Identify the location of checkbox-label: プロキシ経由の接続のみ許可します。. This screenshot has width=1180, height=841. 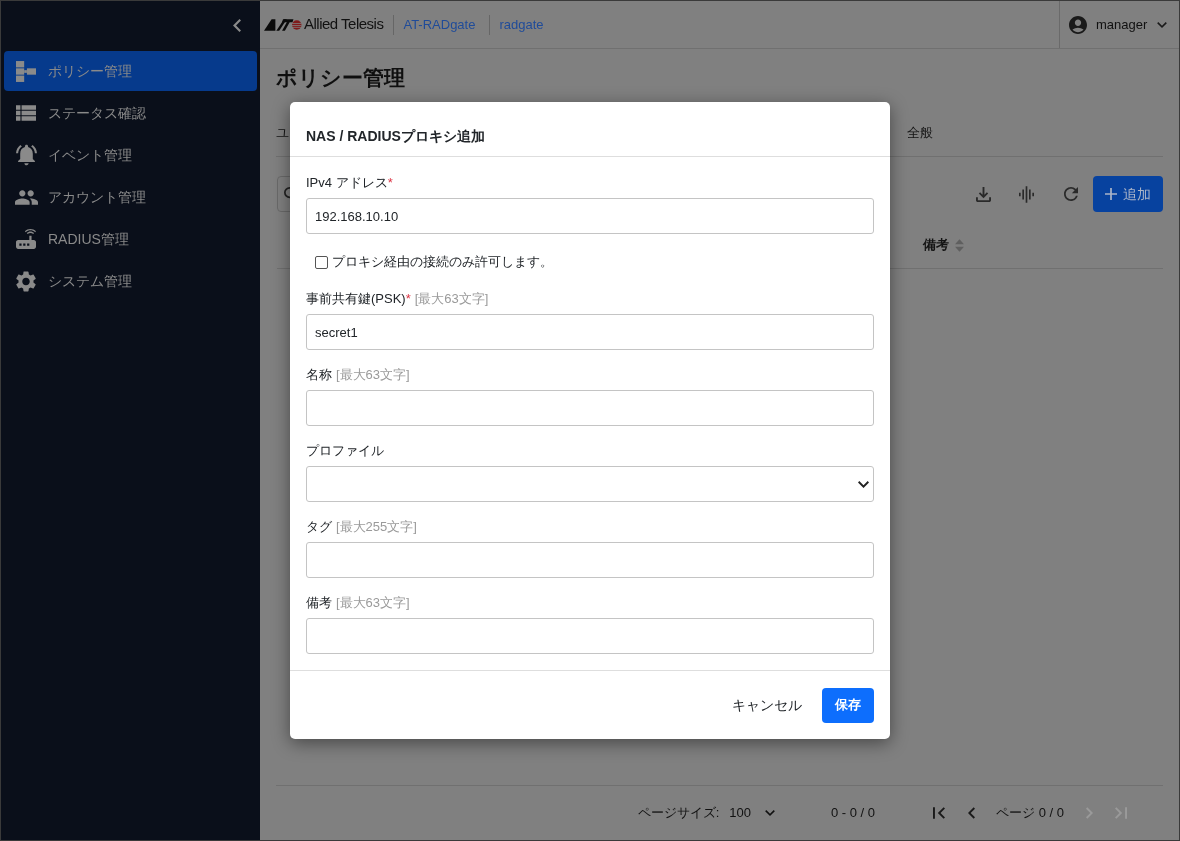
(442, 262).